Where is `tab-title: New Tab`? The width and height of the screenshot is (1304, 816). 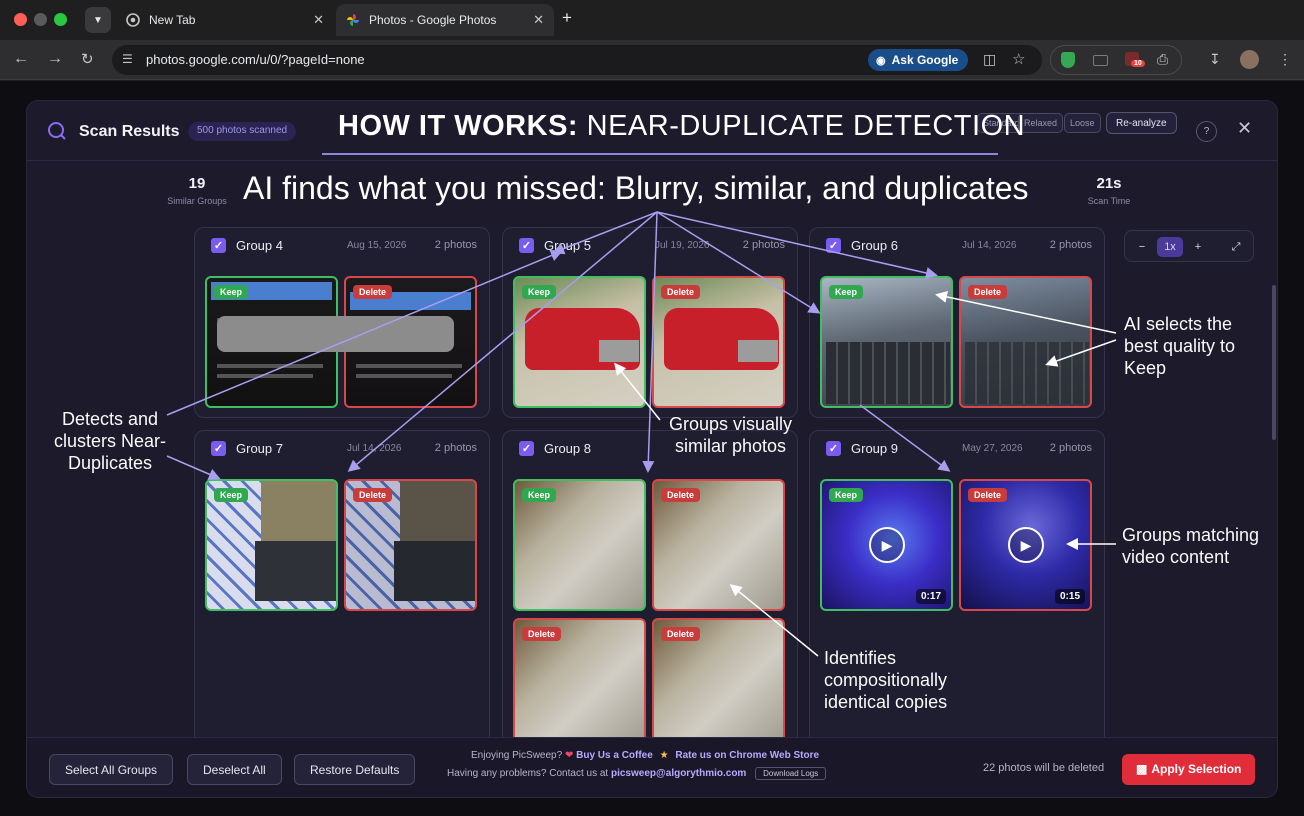 tab-title: New Tab is located at coordinates (172, 20).